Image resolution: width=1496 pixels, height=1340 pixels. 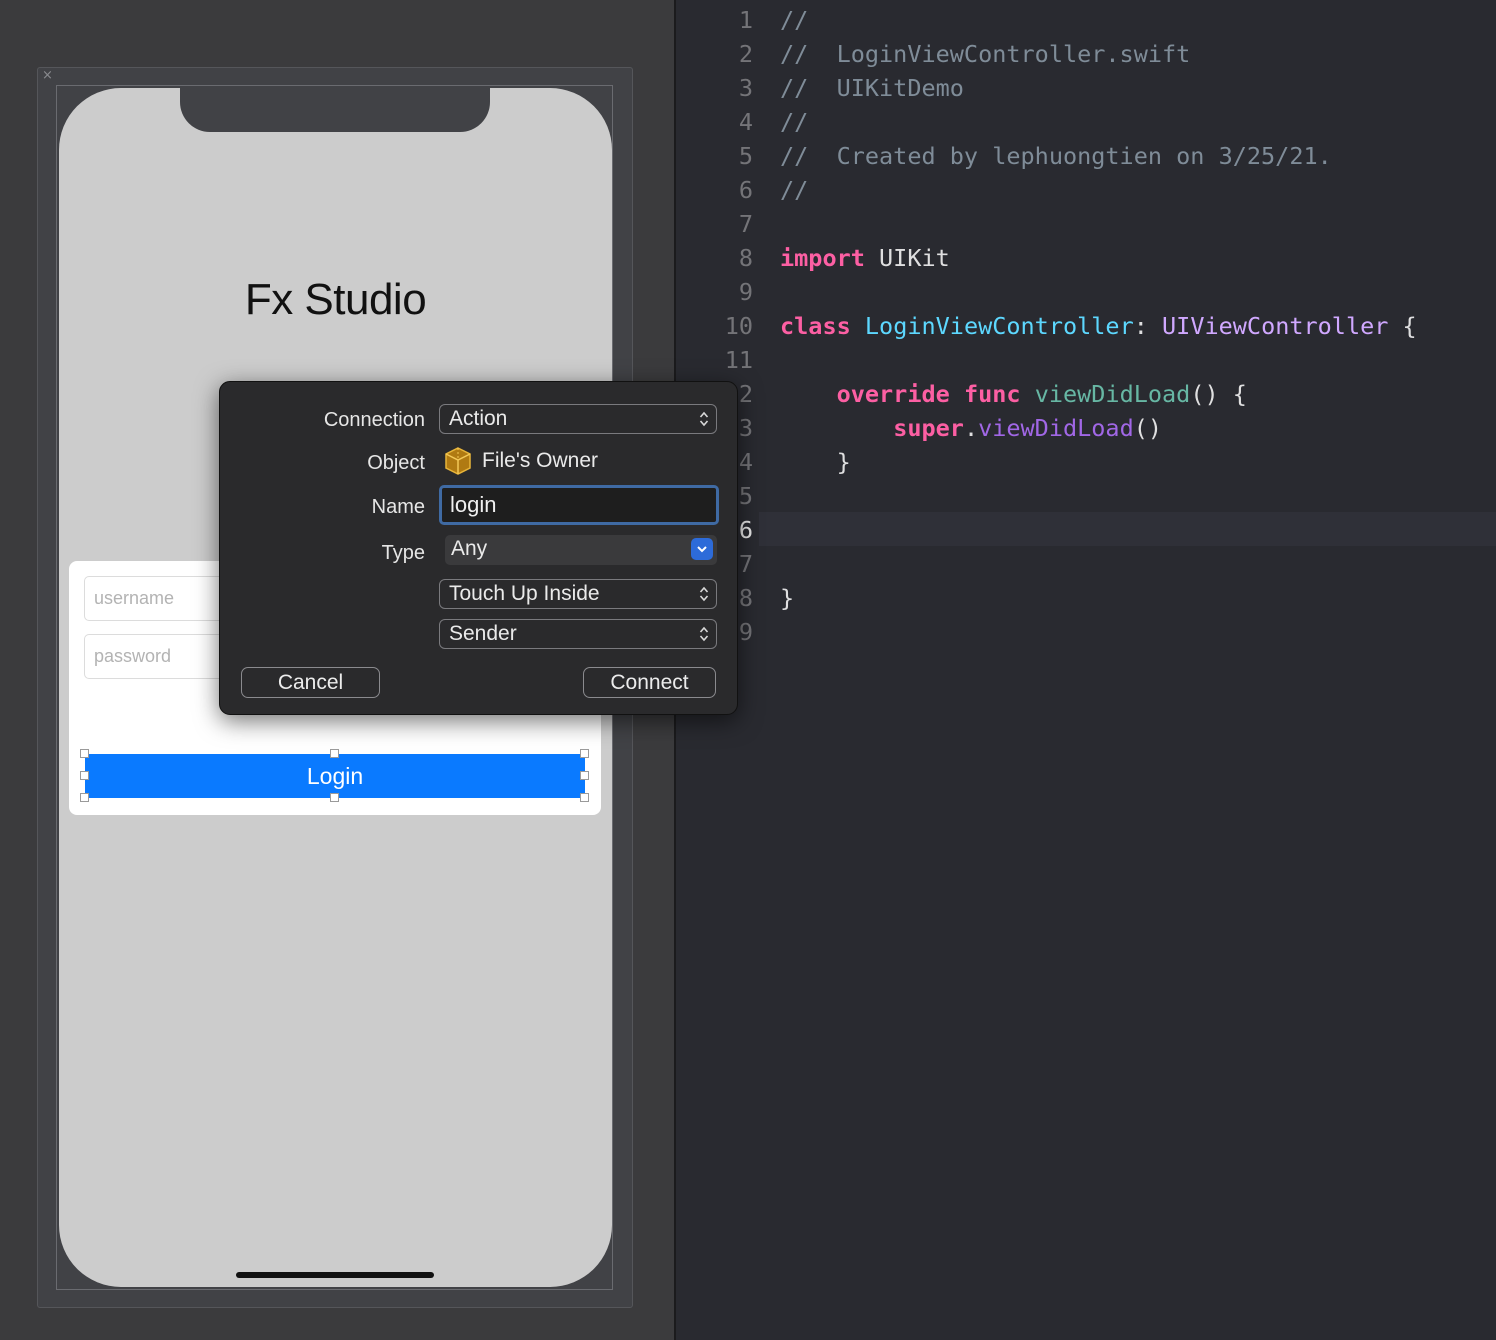 I want to click on line-number: 5, so click(x=745, y=156).